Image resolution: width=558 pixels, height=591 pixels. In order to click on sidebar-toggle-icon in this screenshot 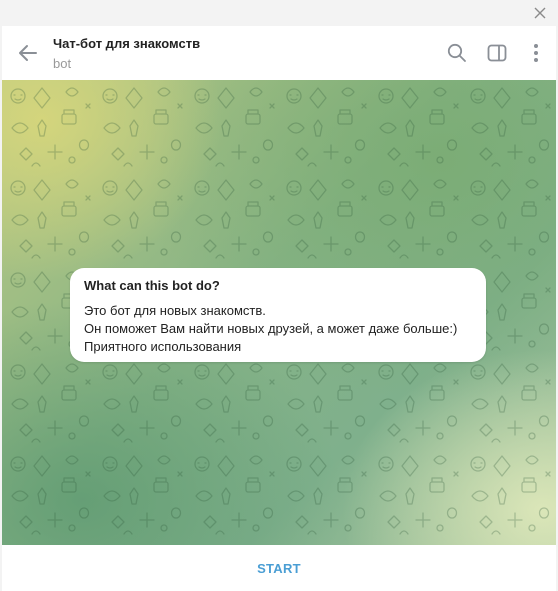, I will do `click(497, 53)`.